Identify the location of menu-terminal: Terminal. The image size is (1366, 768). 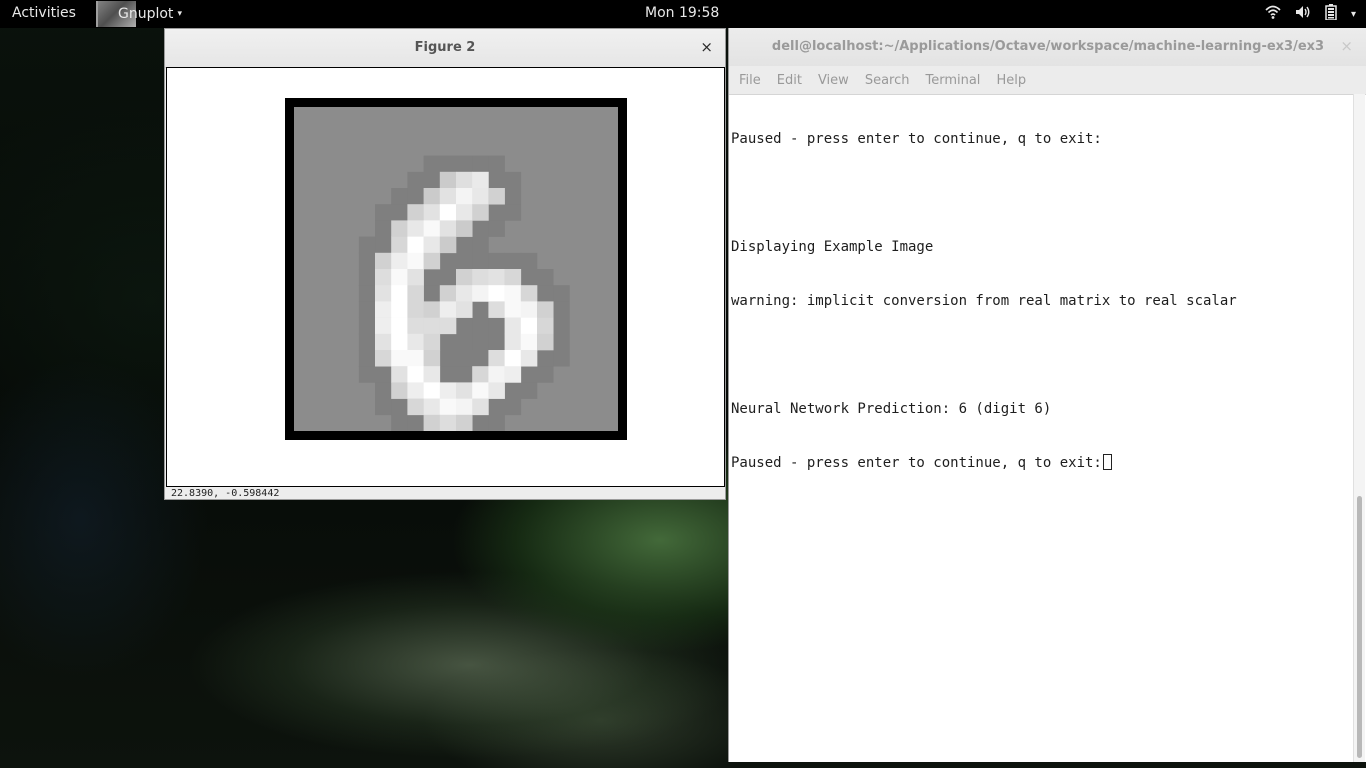
(952, 80).